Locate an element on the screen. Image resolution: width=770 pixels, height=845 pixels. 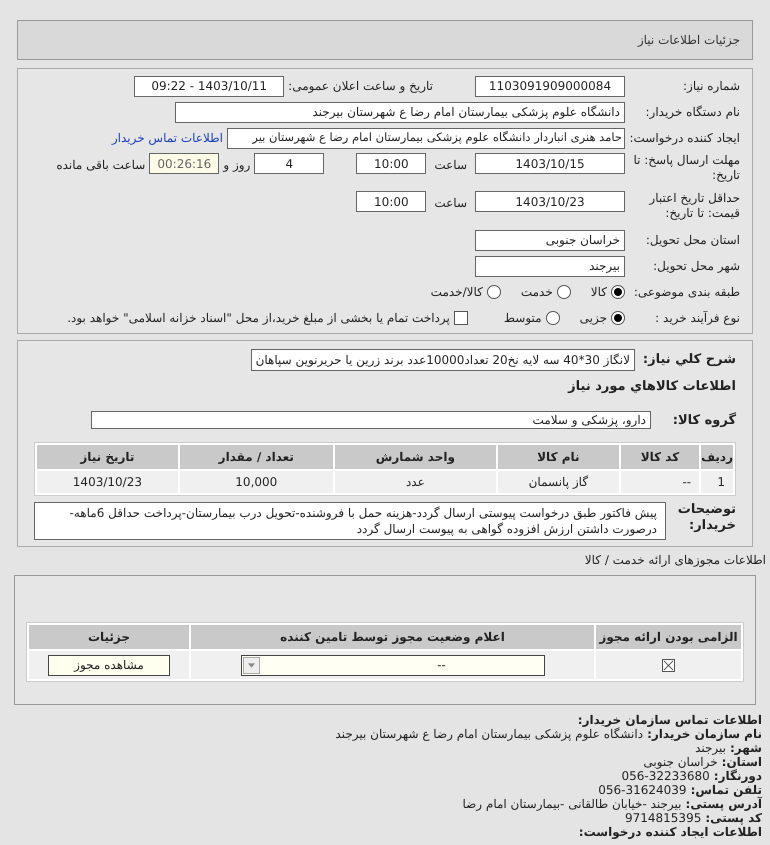
radio-label: خدمت is located at coordinates (536, 292).